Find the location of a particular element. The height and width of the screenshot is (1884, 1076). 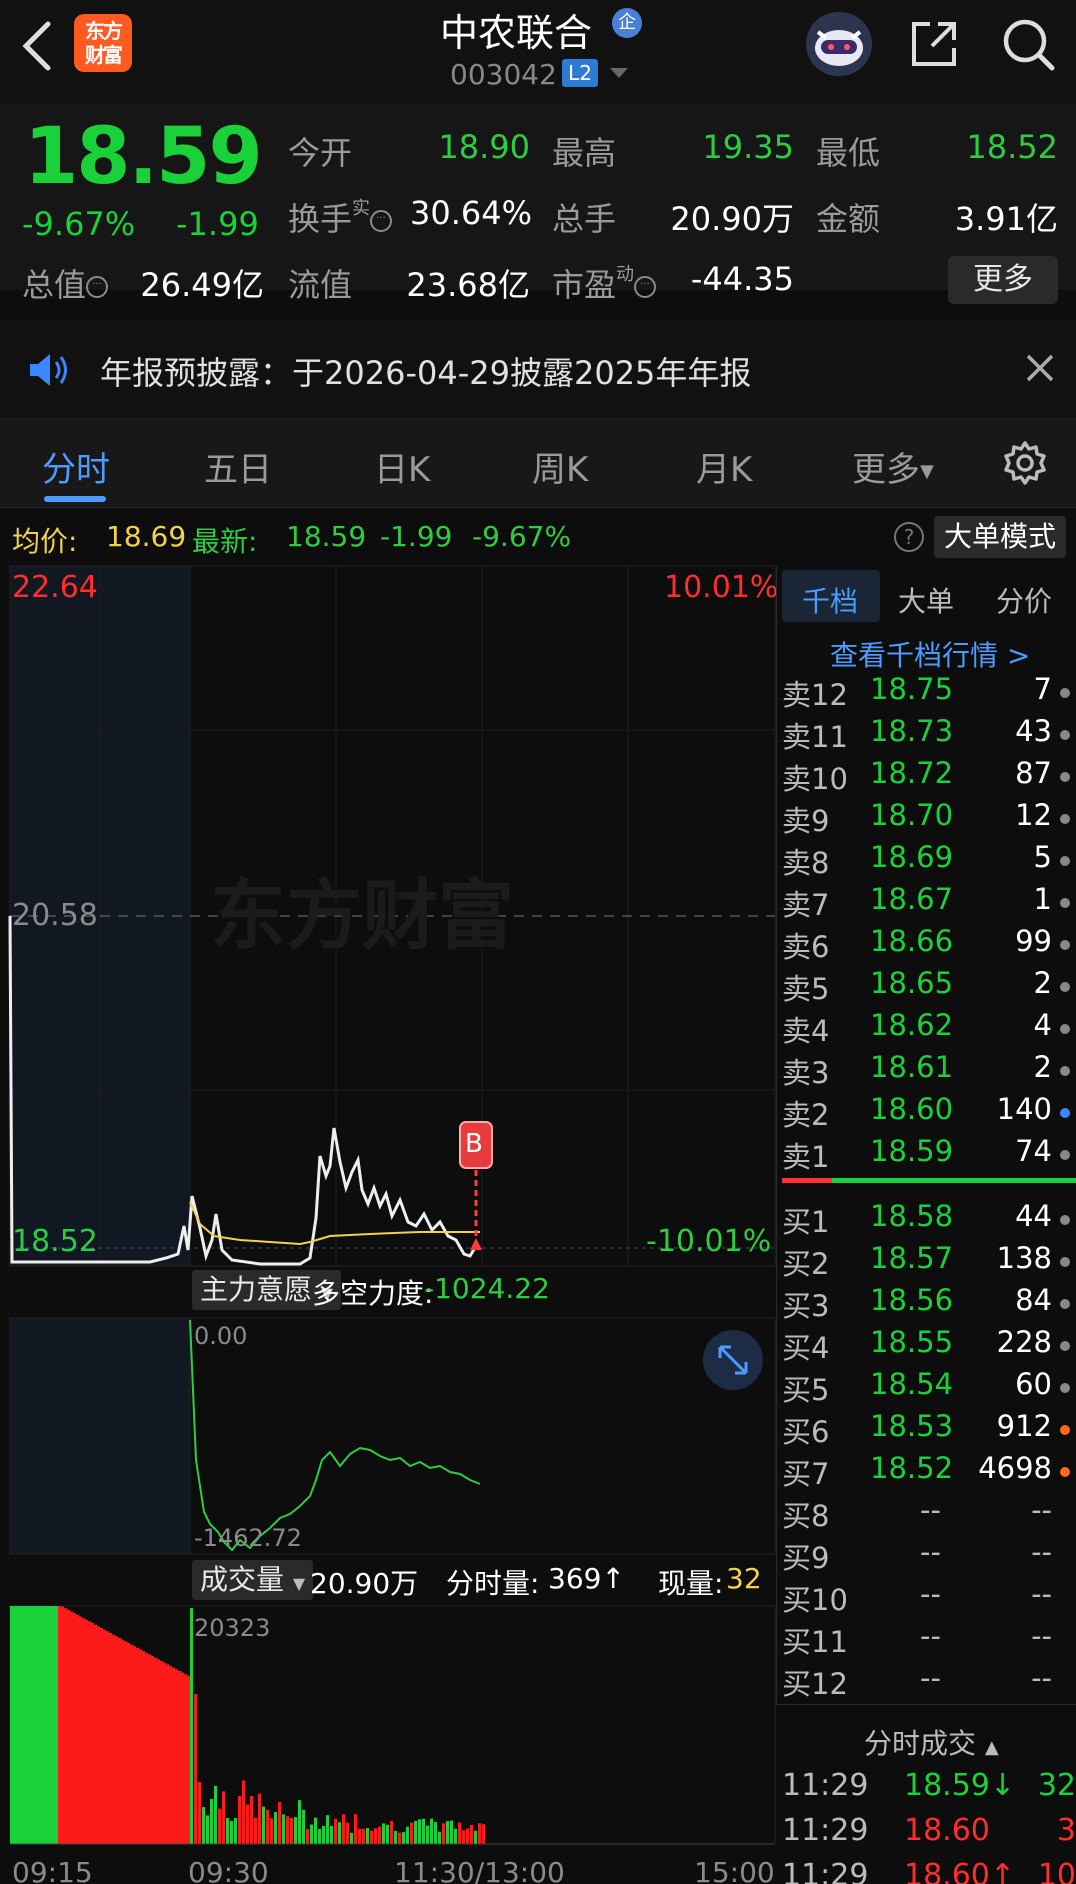

ask-level-label: 卖8 is located at coordinates (806, 863).